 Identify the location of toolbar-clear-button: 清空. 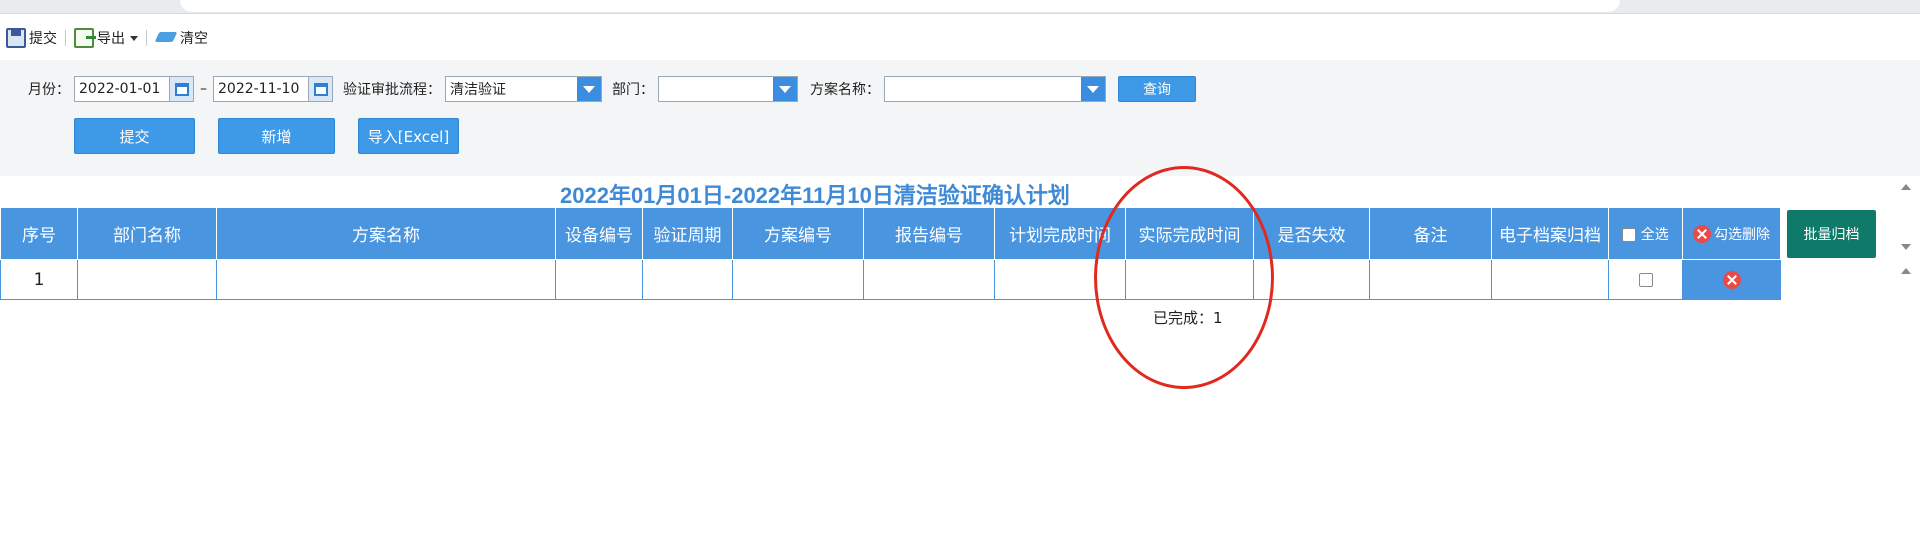
(181, 38).